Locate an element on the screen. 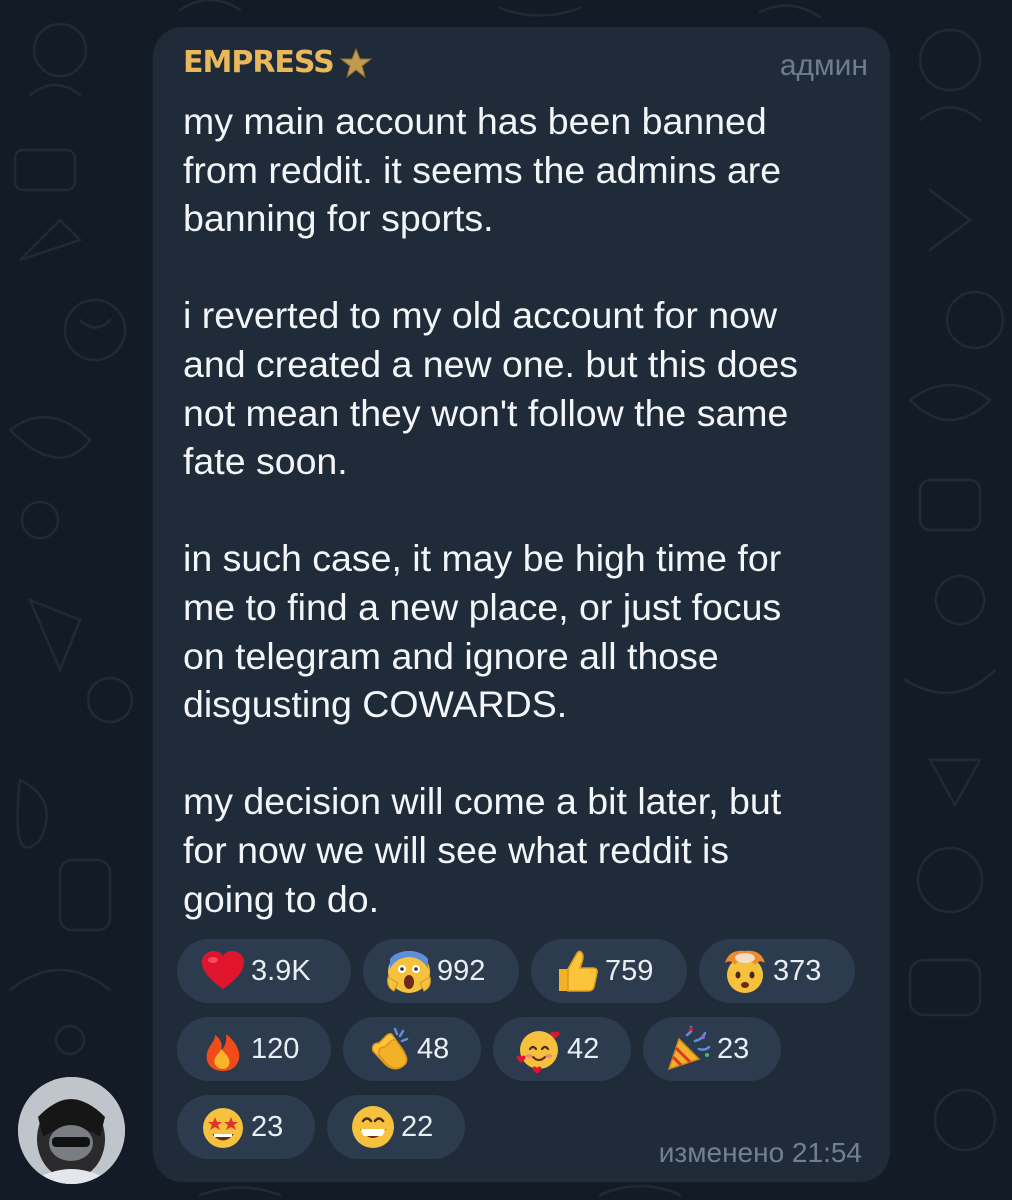  reaction-fire-button: 120 is located at coordinates (254, 1049).